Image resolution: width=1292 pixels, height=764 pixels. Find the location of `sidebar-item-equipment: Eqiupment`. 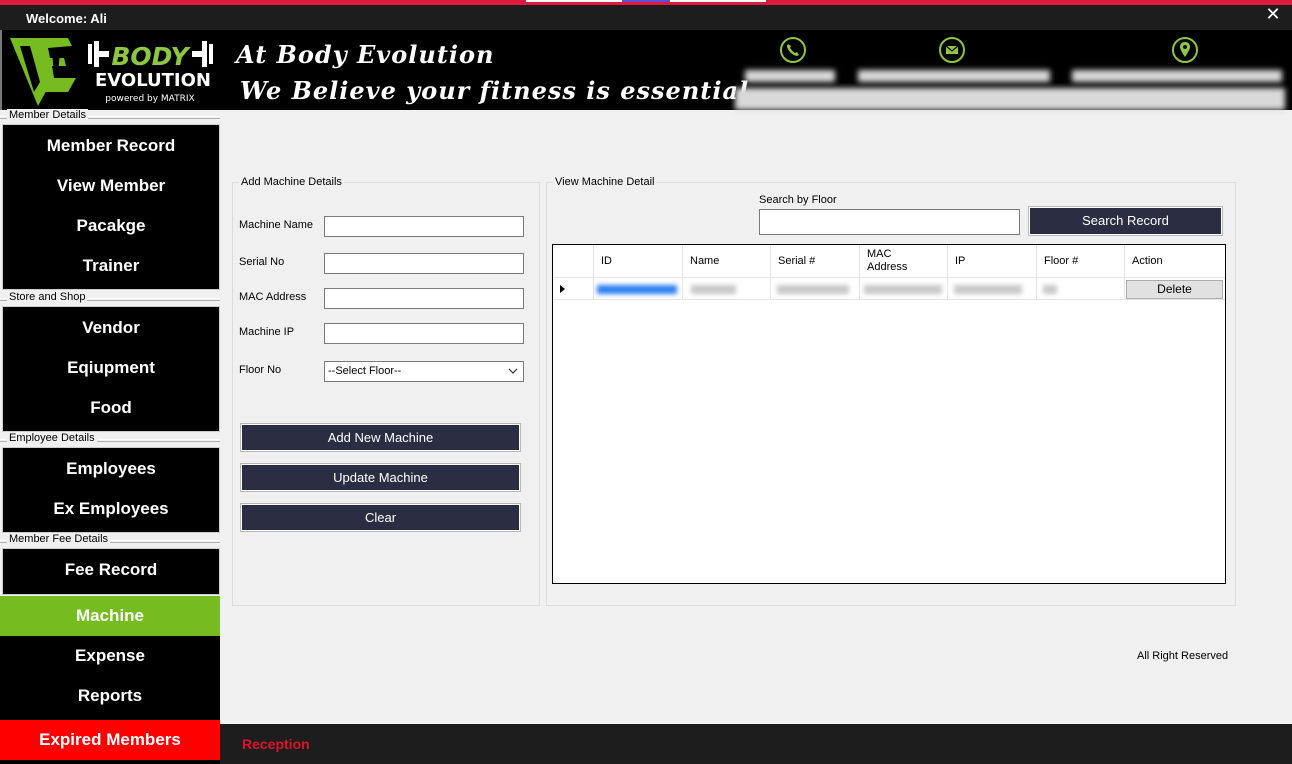

sidebar-item-equipment: Eqiupment is located at coordinates (111, 368).